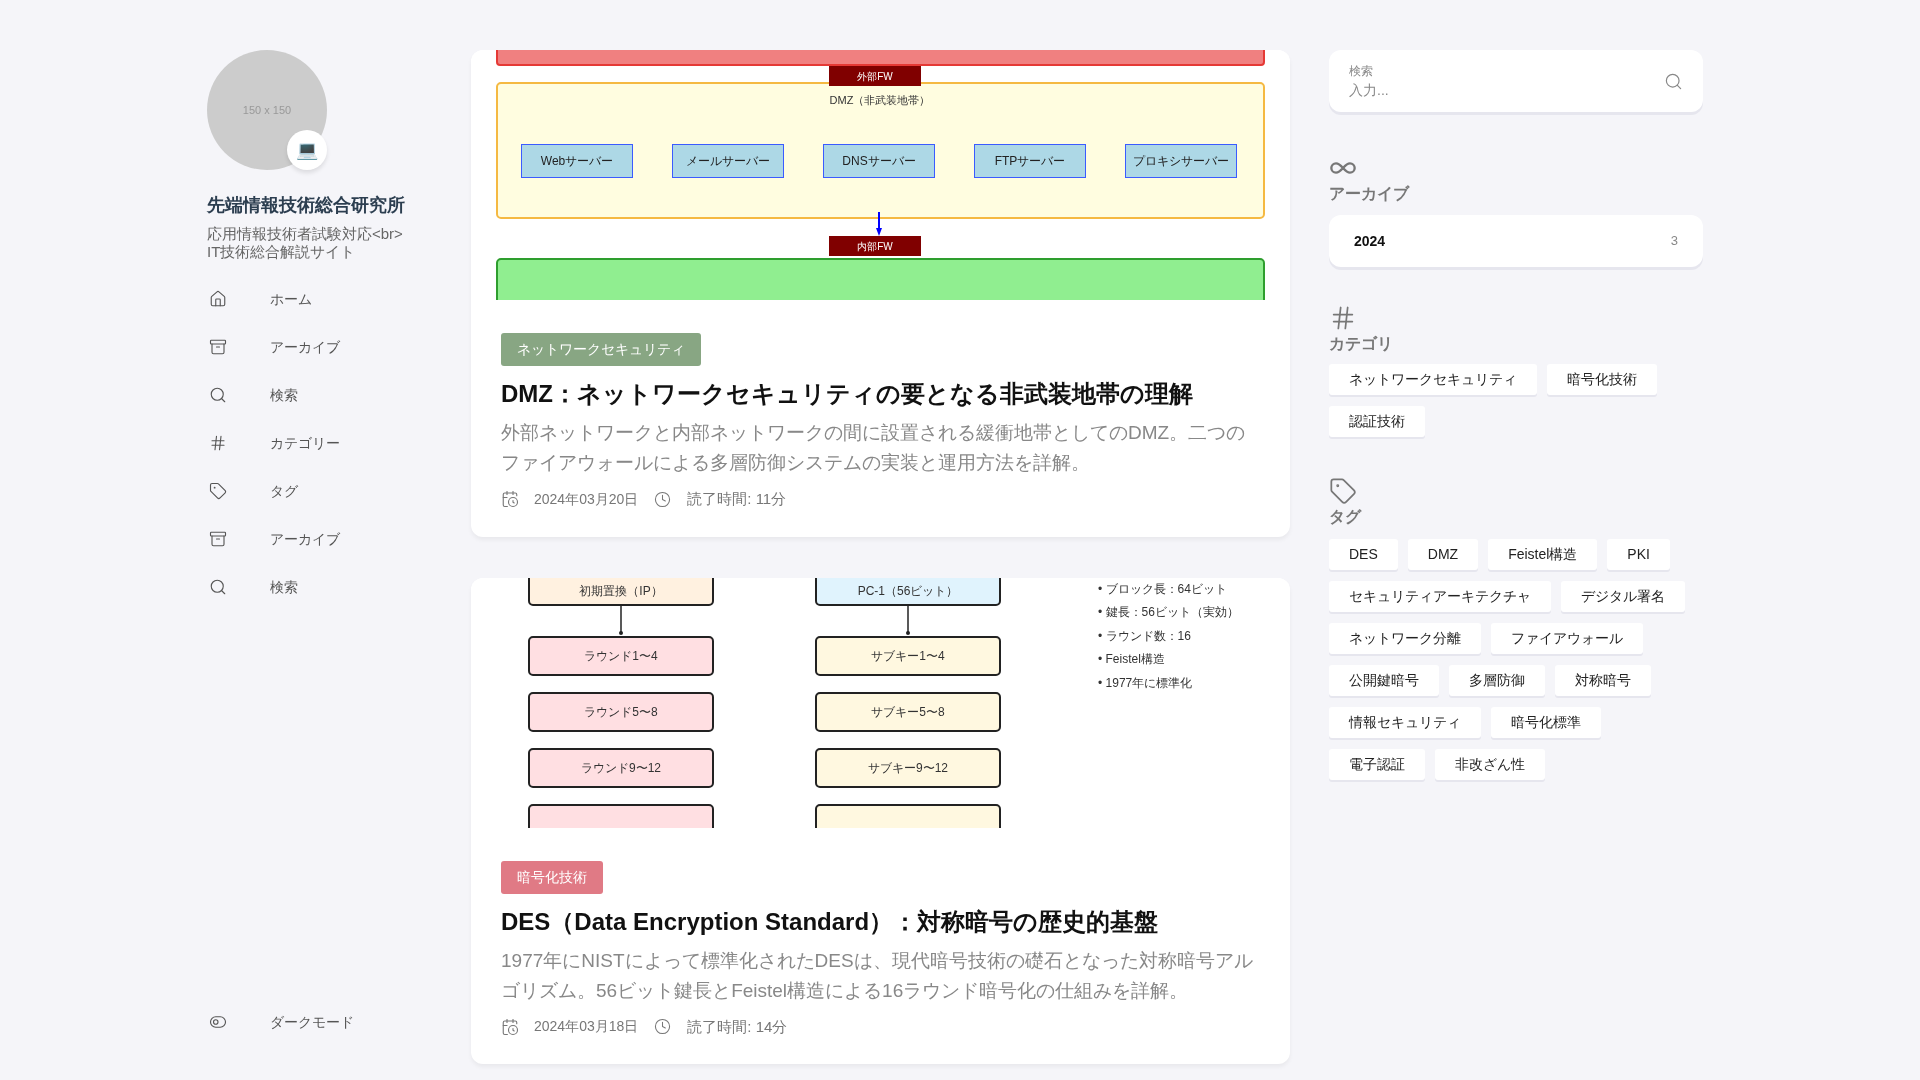 This screenshot has width=1920, height=1080. Describe the element at coordinates (880, 394) in the screenshot. I see `post-title: DMZ：ネットワークセキュリティの要となる非武装地帯の理解` at that location.